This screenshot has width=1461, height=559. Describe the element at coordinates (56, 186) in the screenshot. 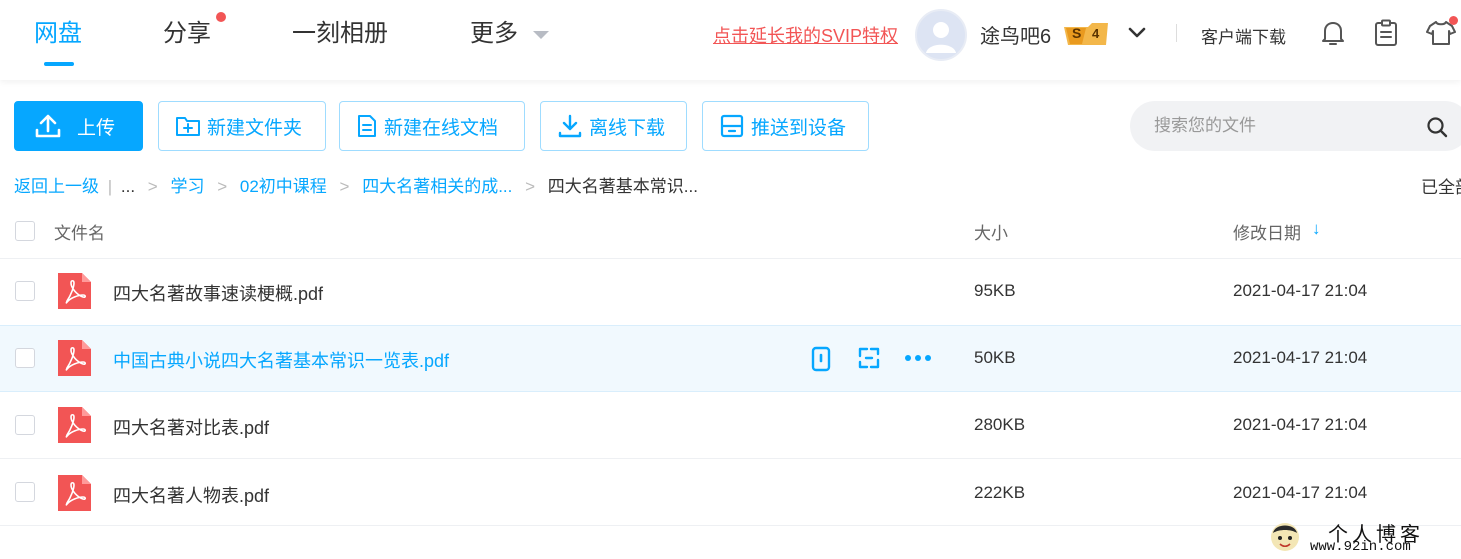

I see `breadcrumb-back-link: 返回上一级` at that location.